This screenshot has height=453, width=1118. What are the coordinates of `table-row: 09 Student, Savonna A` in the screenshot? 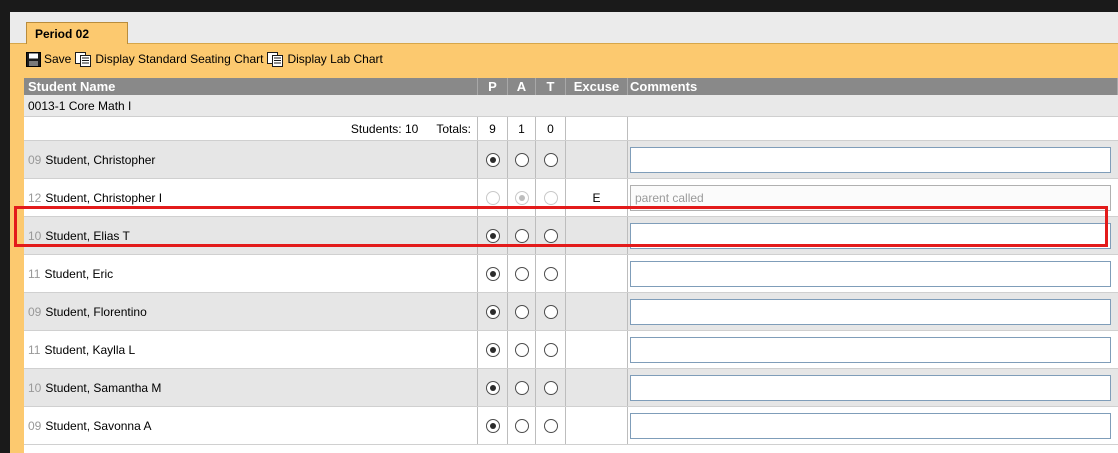 It's located at (571, 426).